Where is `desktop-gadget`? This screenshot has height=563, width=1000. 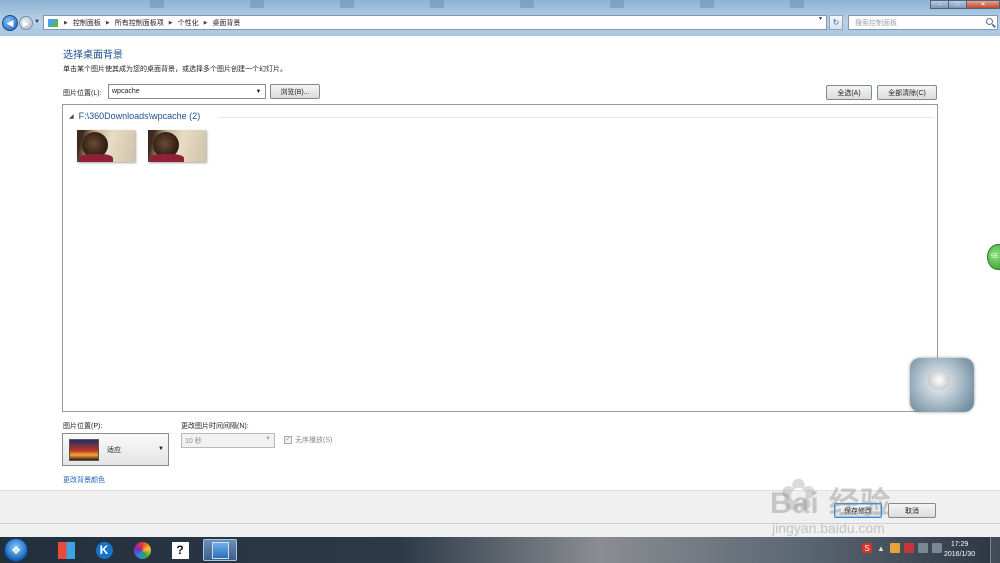 desktop-gadget is located at coordinates (942, 385).